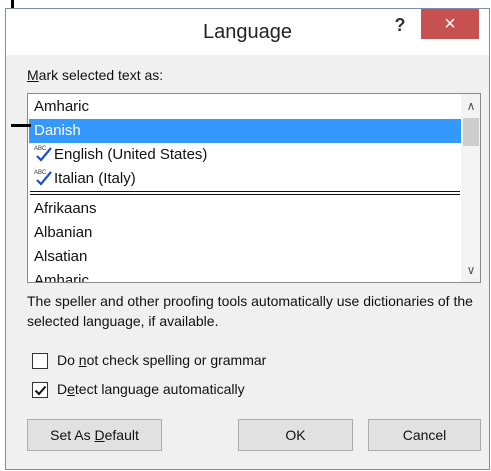  What do you see at coordinates (245, 275) in the screenshot?
I see `list-item-amharic: Amharic` at bounding box center [245, 275].